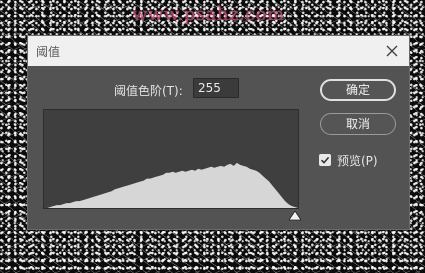 The height and width of the screenshot is (273, 425). Describe the element at coordinates (295, 216) in the screenshot. I see `threshold-slider-handle` at that location.